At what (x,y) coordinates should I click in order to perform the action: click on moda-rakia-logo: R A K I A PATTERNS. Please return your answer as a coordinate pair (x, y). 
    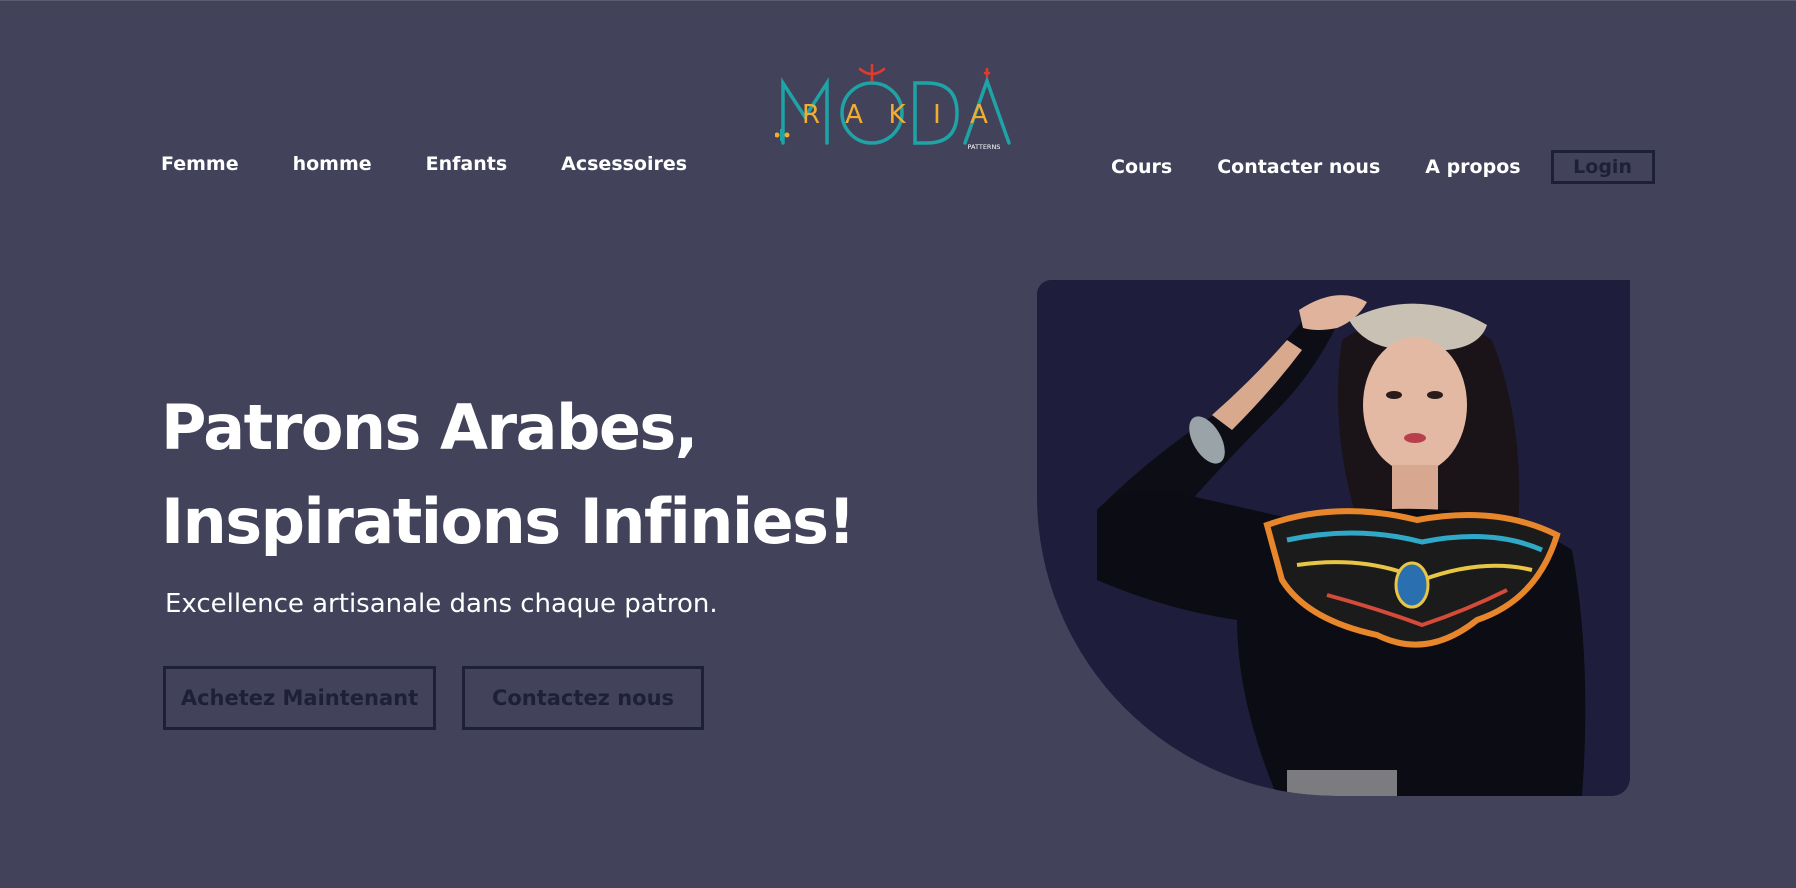
    Looking at the image, I should click on (895, 108).